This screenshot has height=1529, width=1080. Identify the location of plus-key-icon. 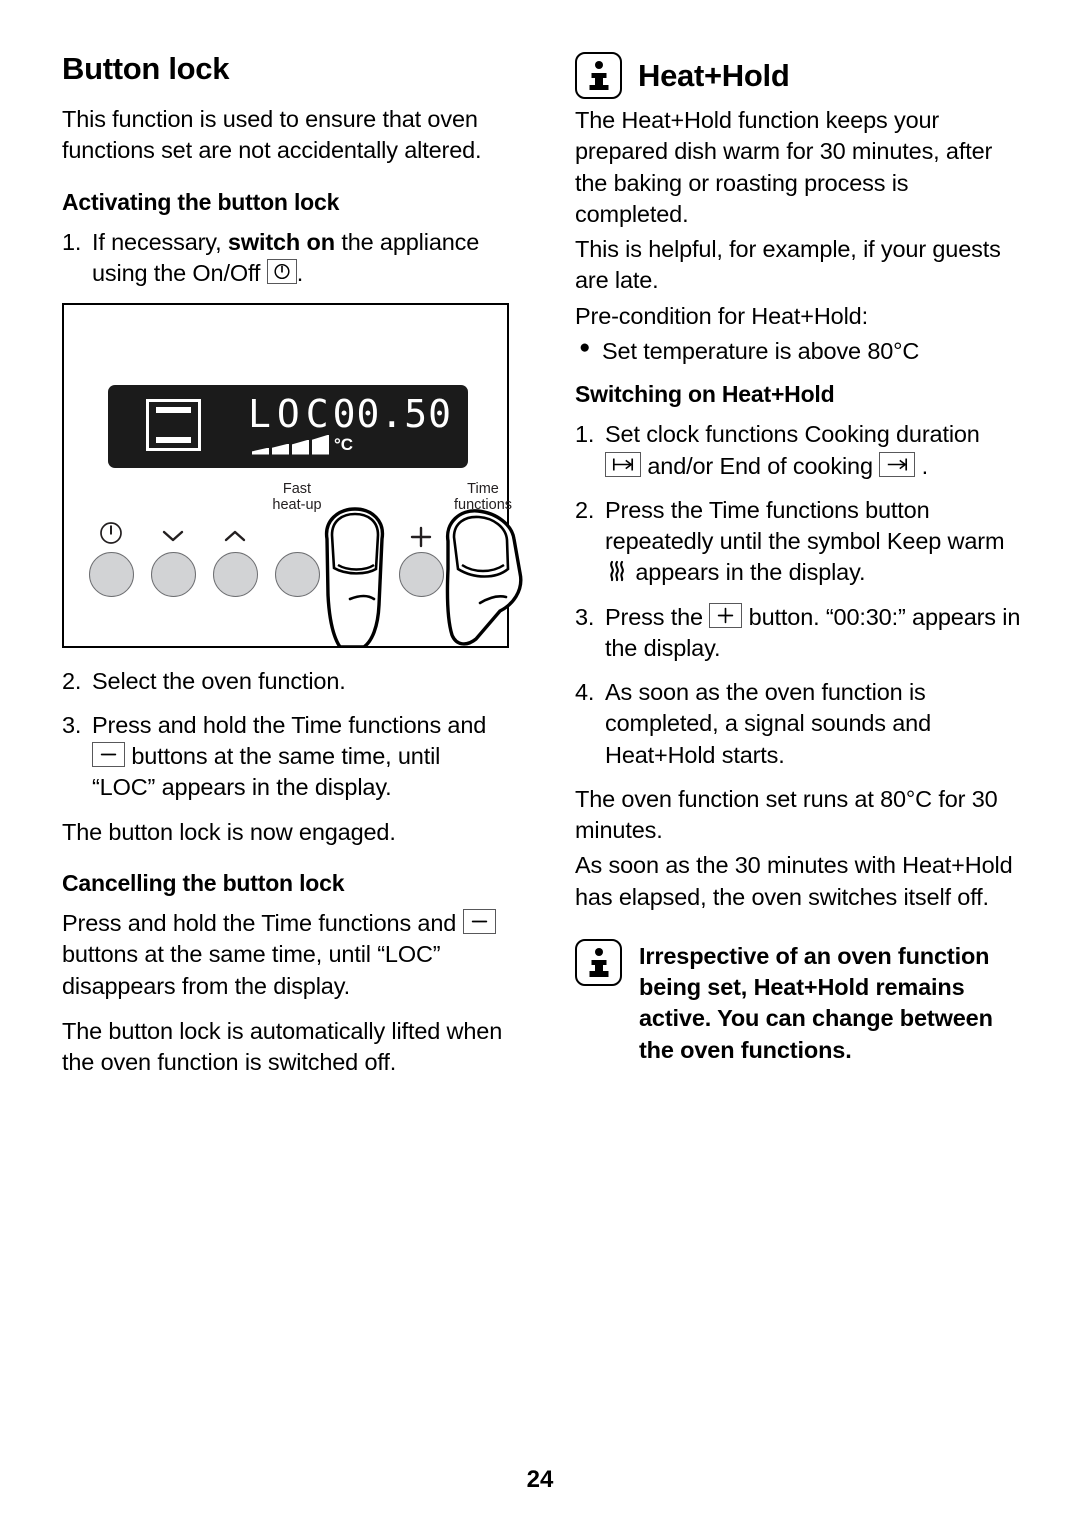
(726, 615).